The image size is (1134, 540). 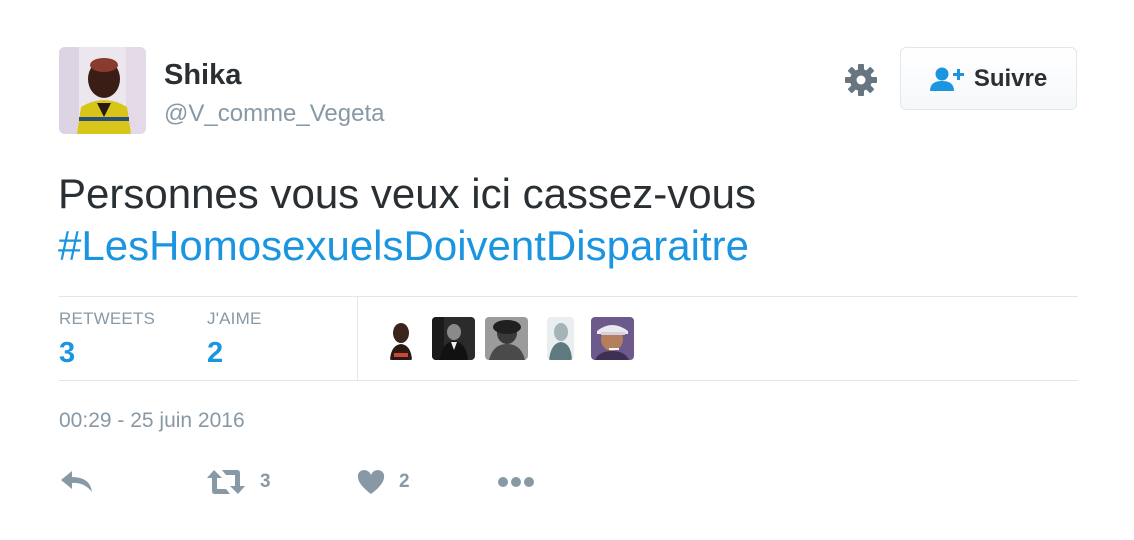 I want to click on retweet-icon, so click(x=226, y=482).